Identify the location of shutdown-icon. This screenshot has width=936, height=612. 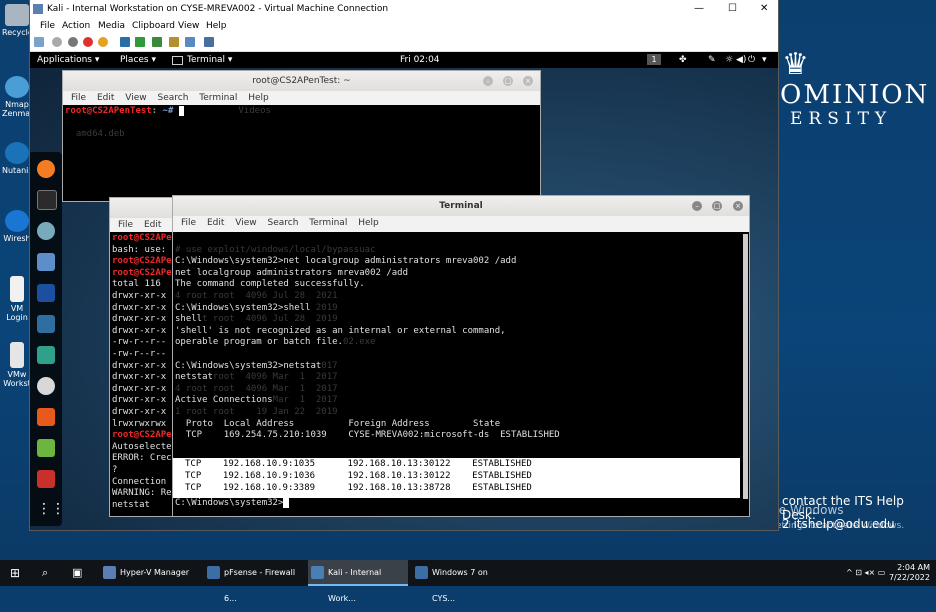
(88, 42).